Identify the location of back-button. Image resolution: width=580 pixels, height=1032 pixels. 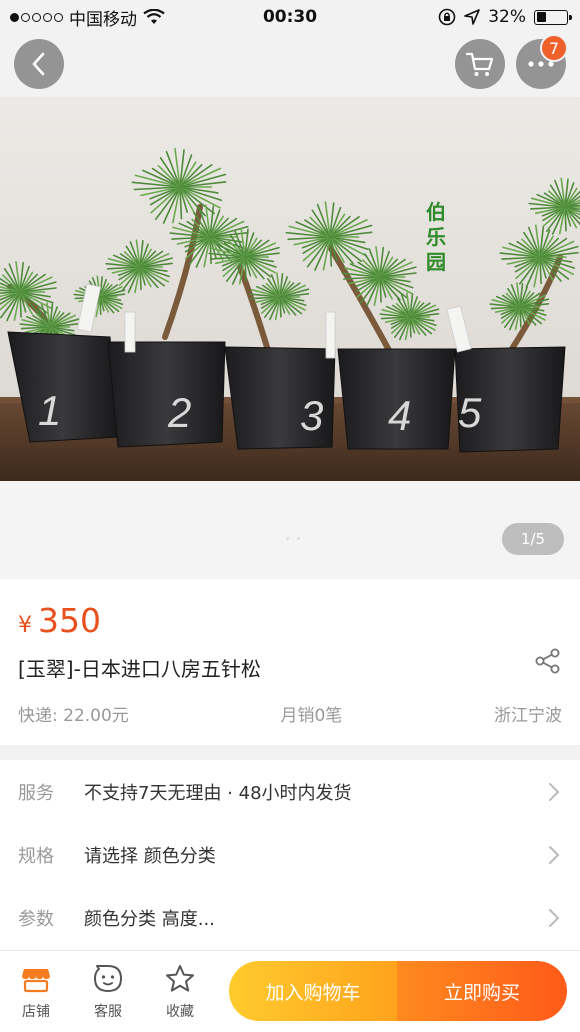
(39, 64).